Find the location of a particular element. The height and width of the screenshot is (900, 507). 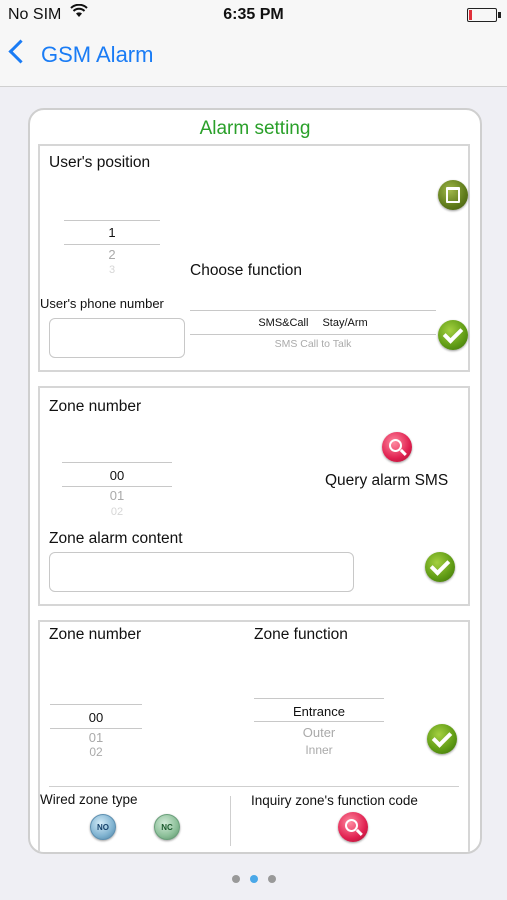

function-option: SMS&Call is located at coordinates (283, 323).